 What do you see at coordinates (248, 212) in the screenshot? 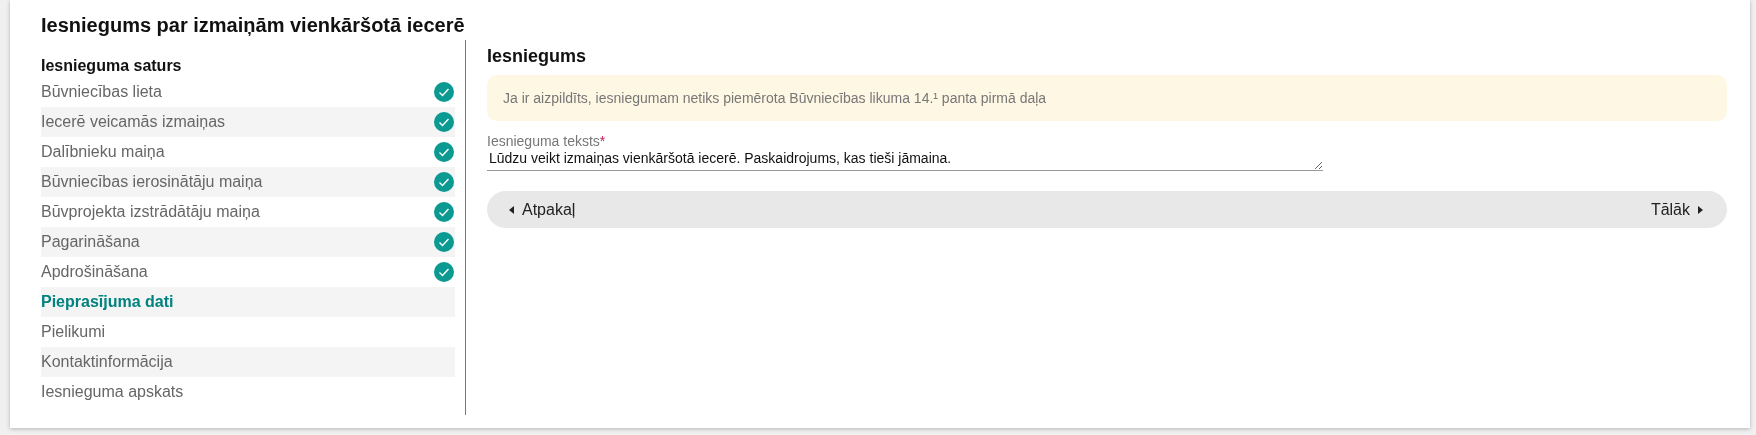
I see `sidebar-item: Būvprojekta izstrādātāju maiņa` at bounding box center [248, 212].